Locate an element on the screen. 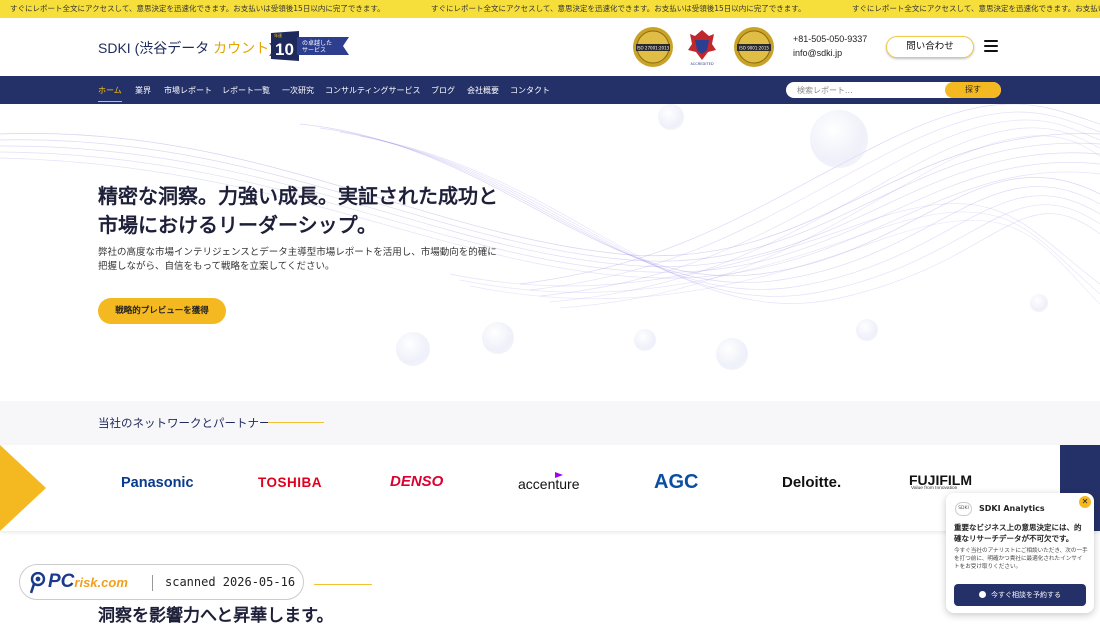 This screenshot has height=626, width=1100. iso-27001-badge: ISO 27001:2013 is located at coordinates (653, 47).